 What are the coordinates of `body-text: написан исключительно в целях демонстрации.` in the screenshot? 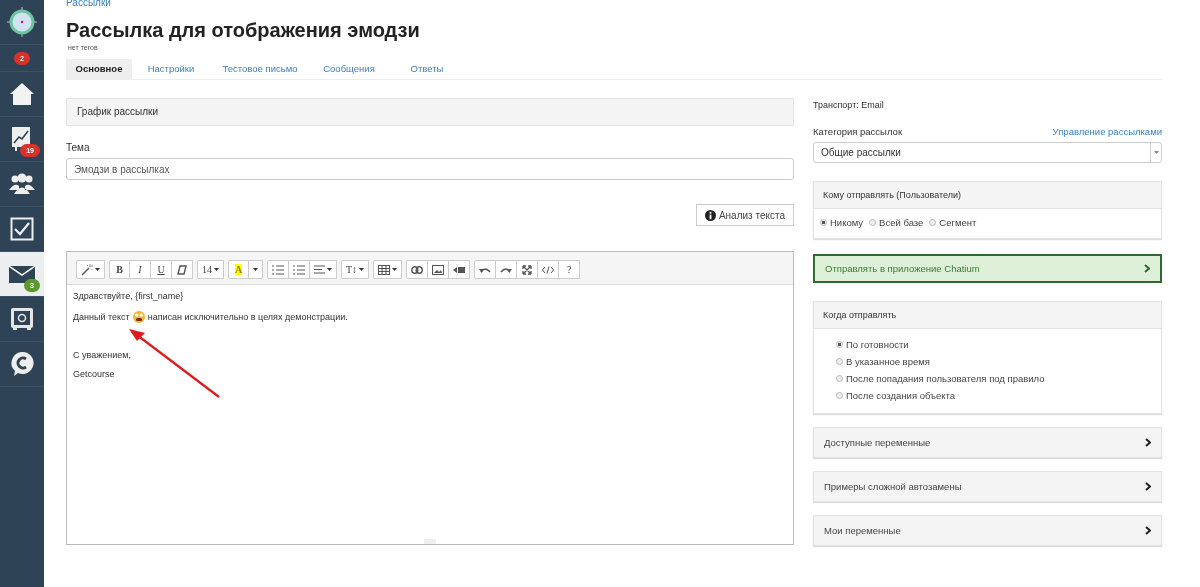 It's located at (247, 317).